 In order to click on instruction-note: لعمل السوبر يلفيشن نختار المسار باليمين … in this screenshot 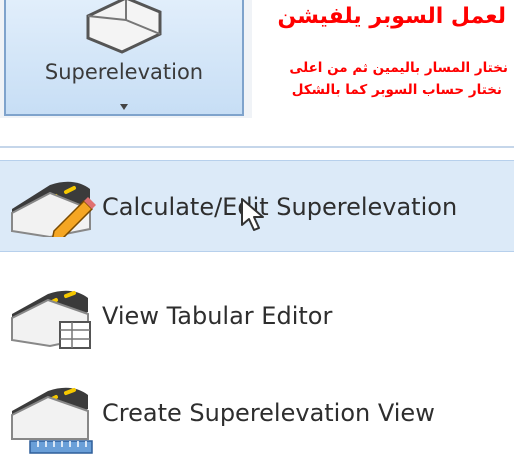, I will do `click(383, 66)`.